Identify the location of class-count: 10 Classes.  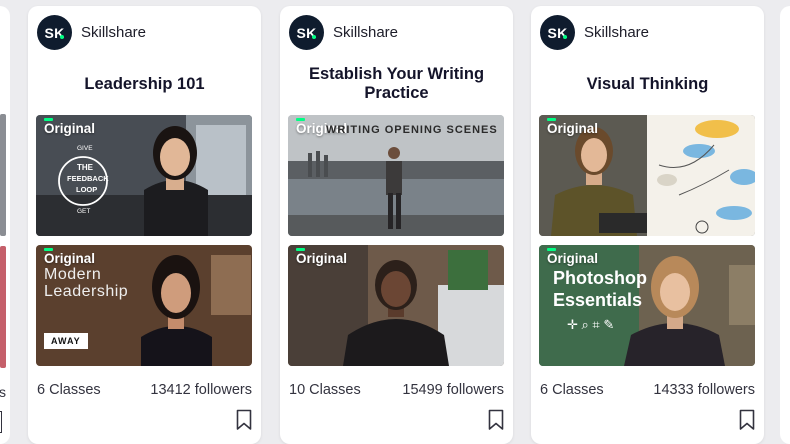
(325, 390).